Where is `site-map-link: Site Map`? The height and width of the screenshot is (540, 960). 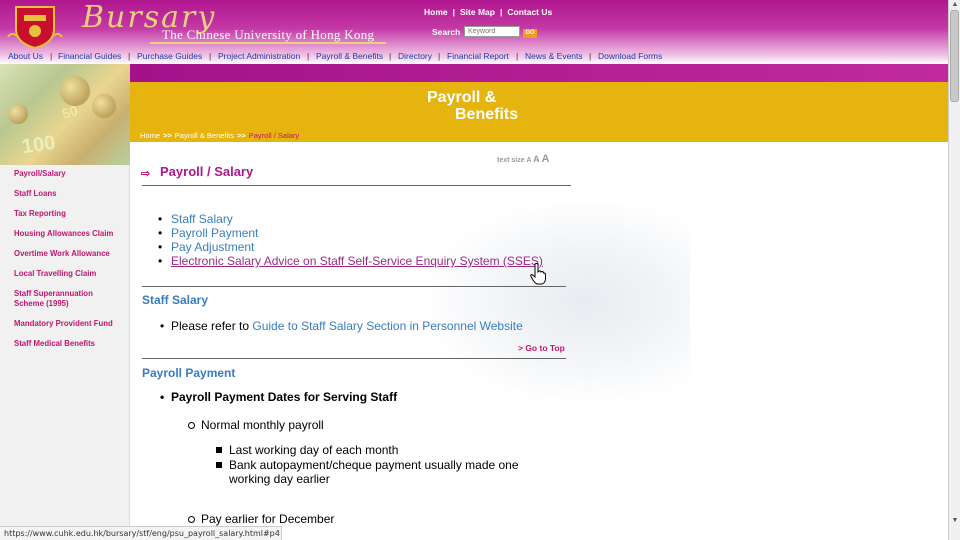
site-map-link: Site Map is located at coordinates (477, 12).